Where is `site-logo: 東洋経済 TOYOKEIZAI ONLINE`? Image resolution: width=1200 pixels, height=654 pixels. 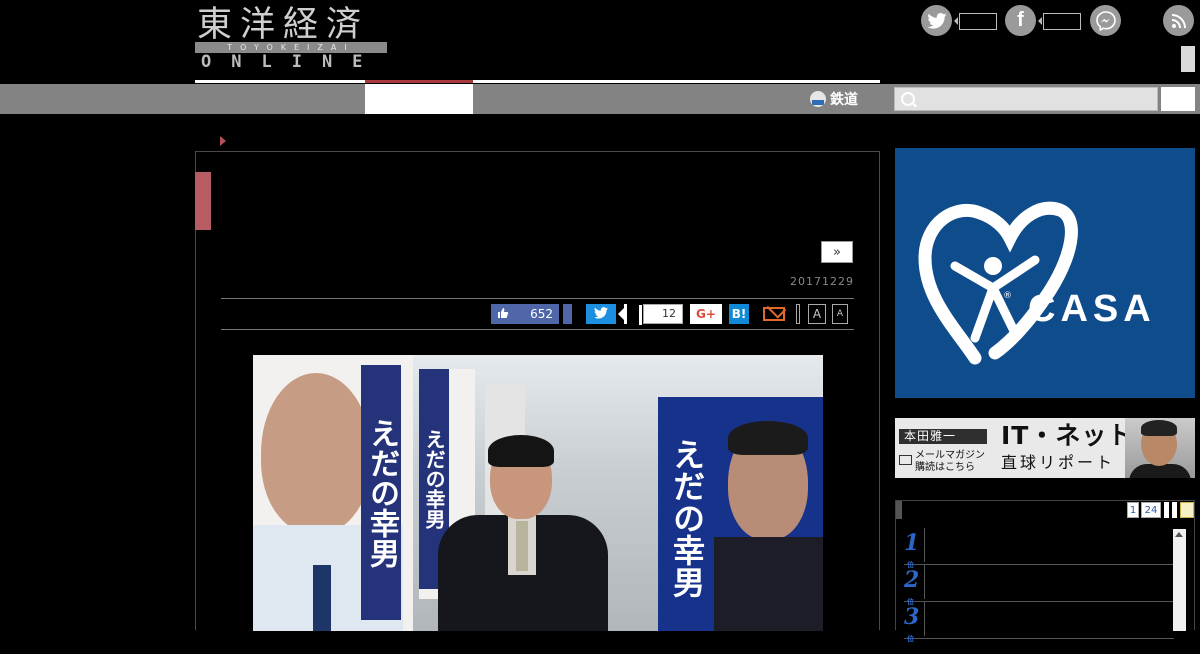
site-logo: 東洋経済 TOYOKEIZAI ONLINE is located at coordinates (291, 39).